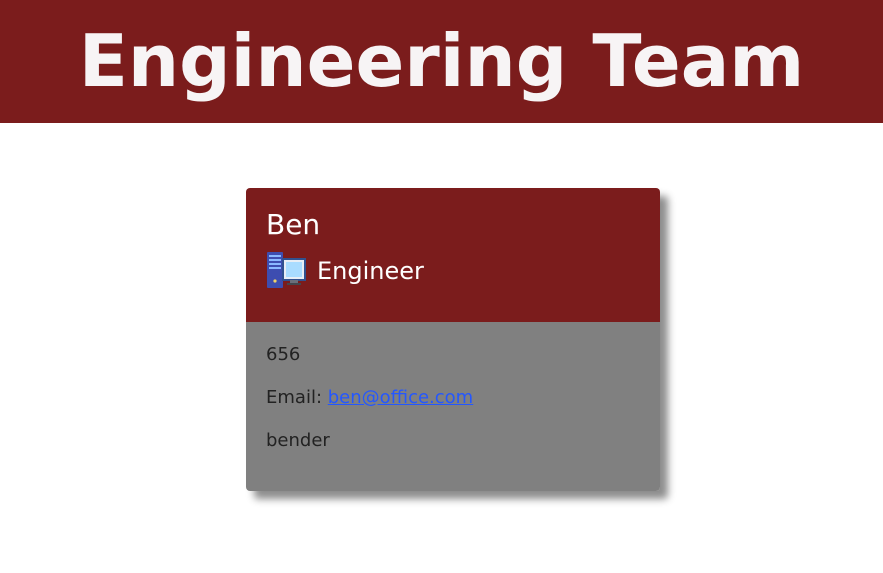 Image resolution: width=883 pixels, height=573 pixels. I want to click on email-link: ben@office.com, so click(400, 397).